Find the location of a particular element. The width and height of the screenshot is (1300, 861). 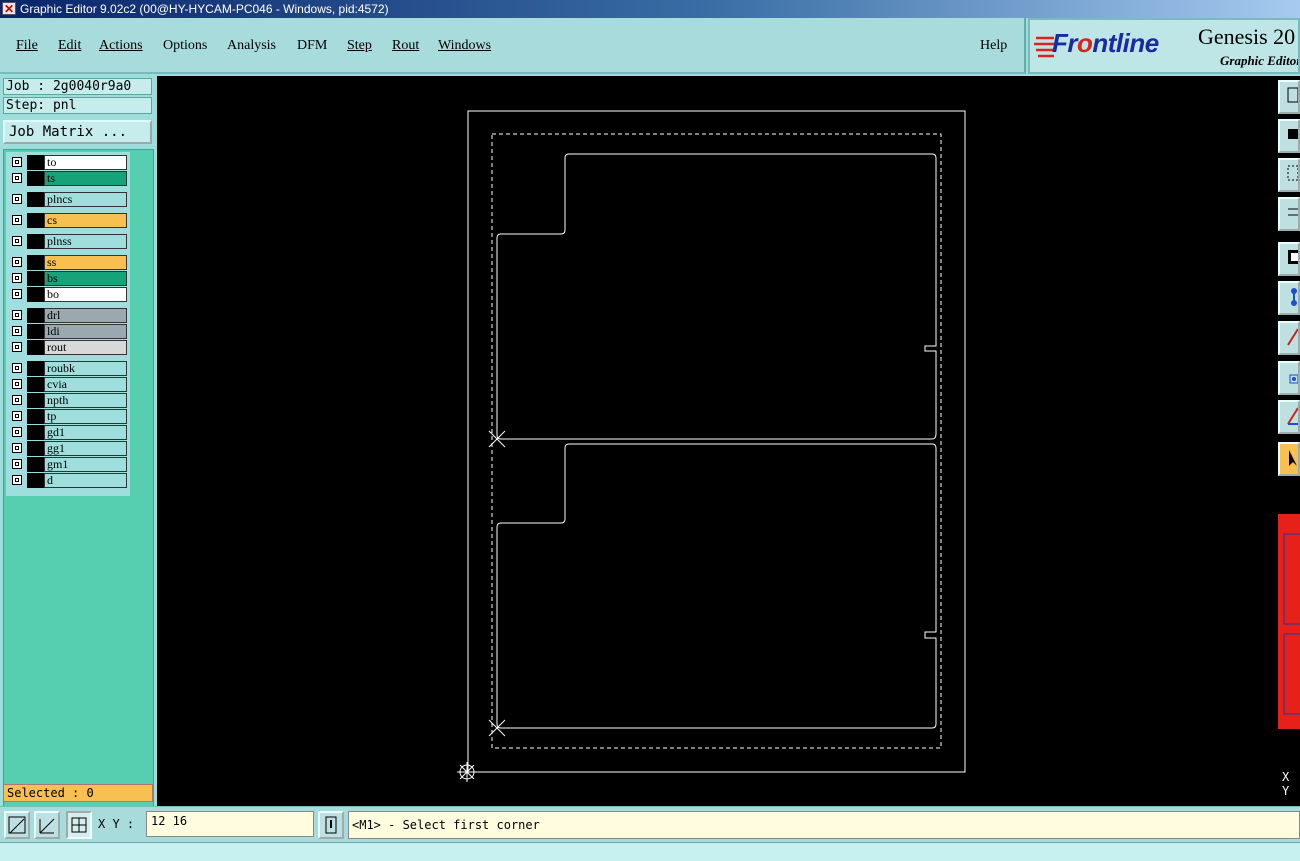

info-button is located at coordinates (331, 825).